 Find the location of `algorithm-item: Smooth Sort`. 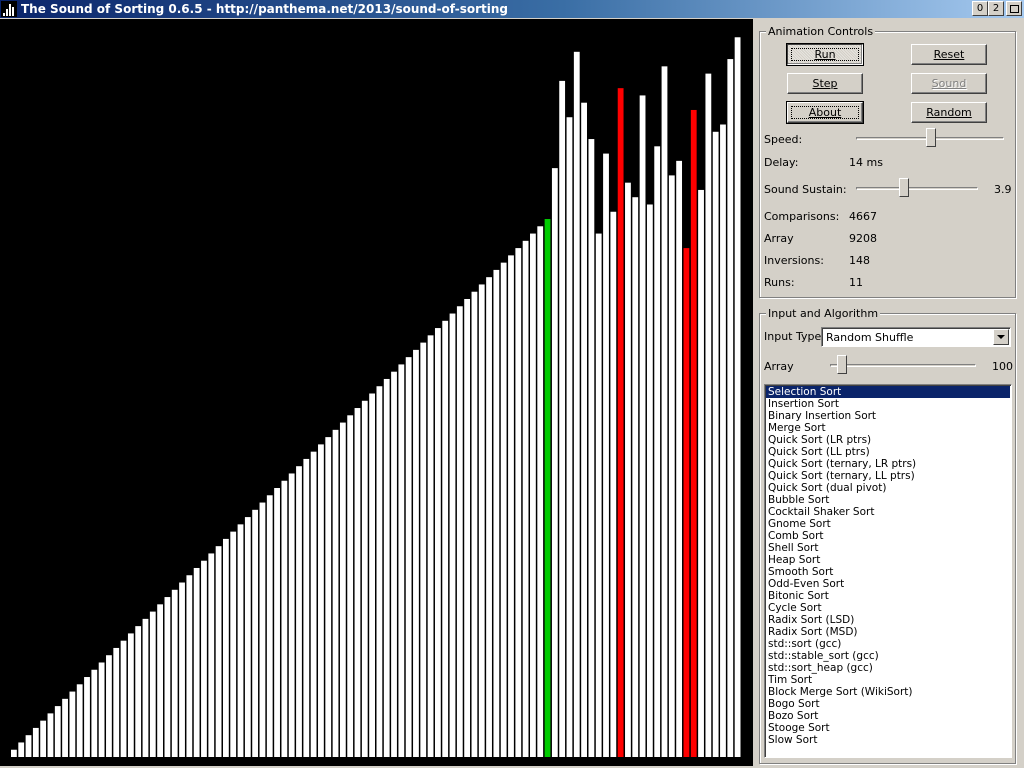

algorithm-item: Smooth Sort is located at coordinates (888, 572).